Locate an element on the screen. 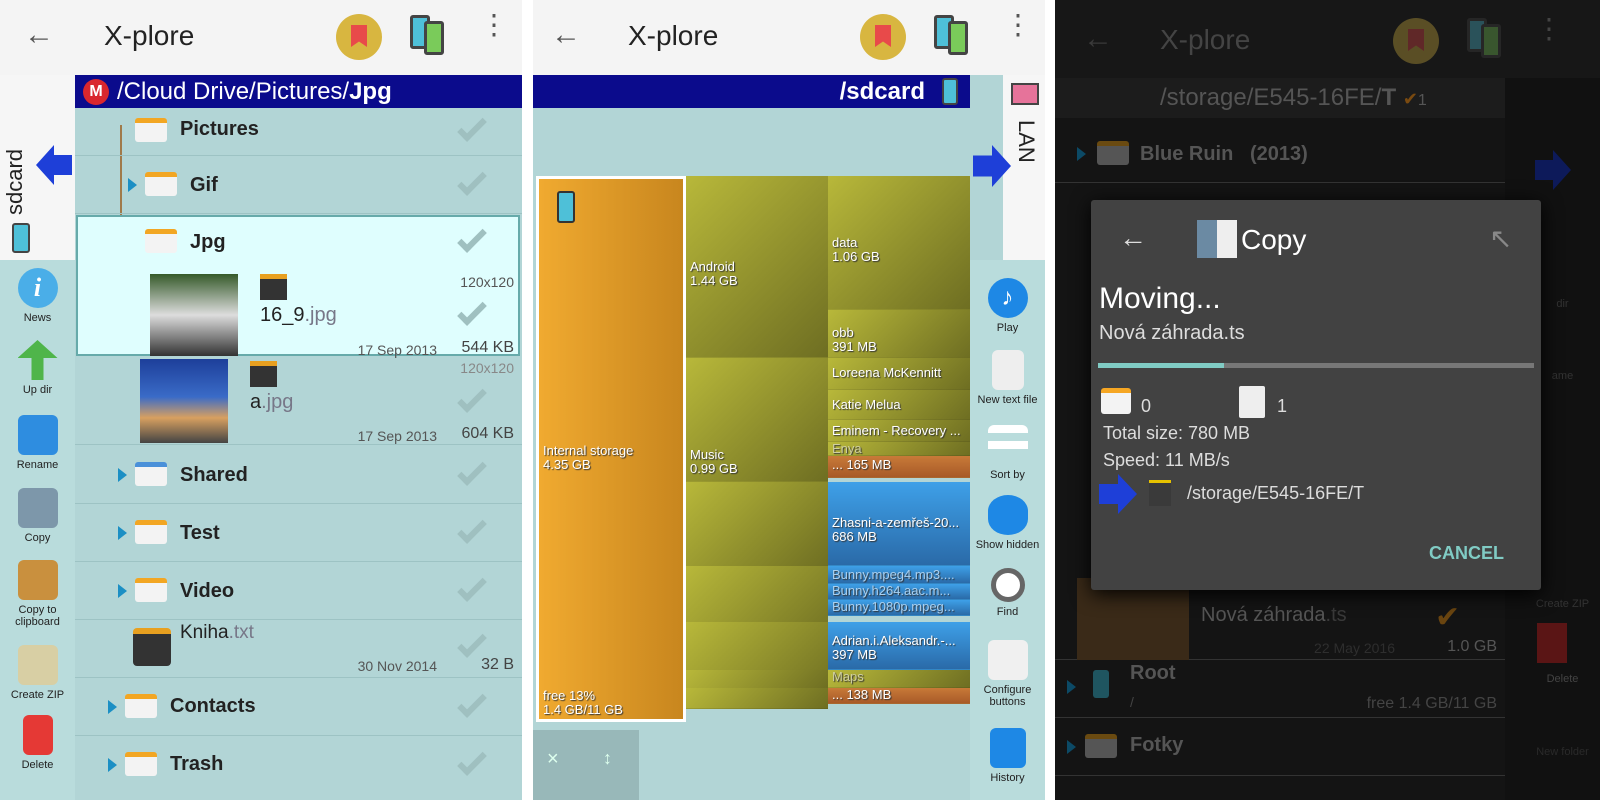 This screenshot has width=1600, height=800. find-button: Find is located at coordinates (1007, 593).